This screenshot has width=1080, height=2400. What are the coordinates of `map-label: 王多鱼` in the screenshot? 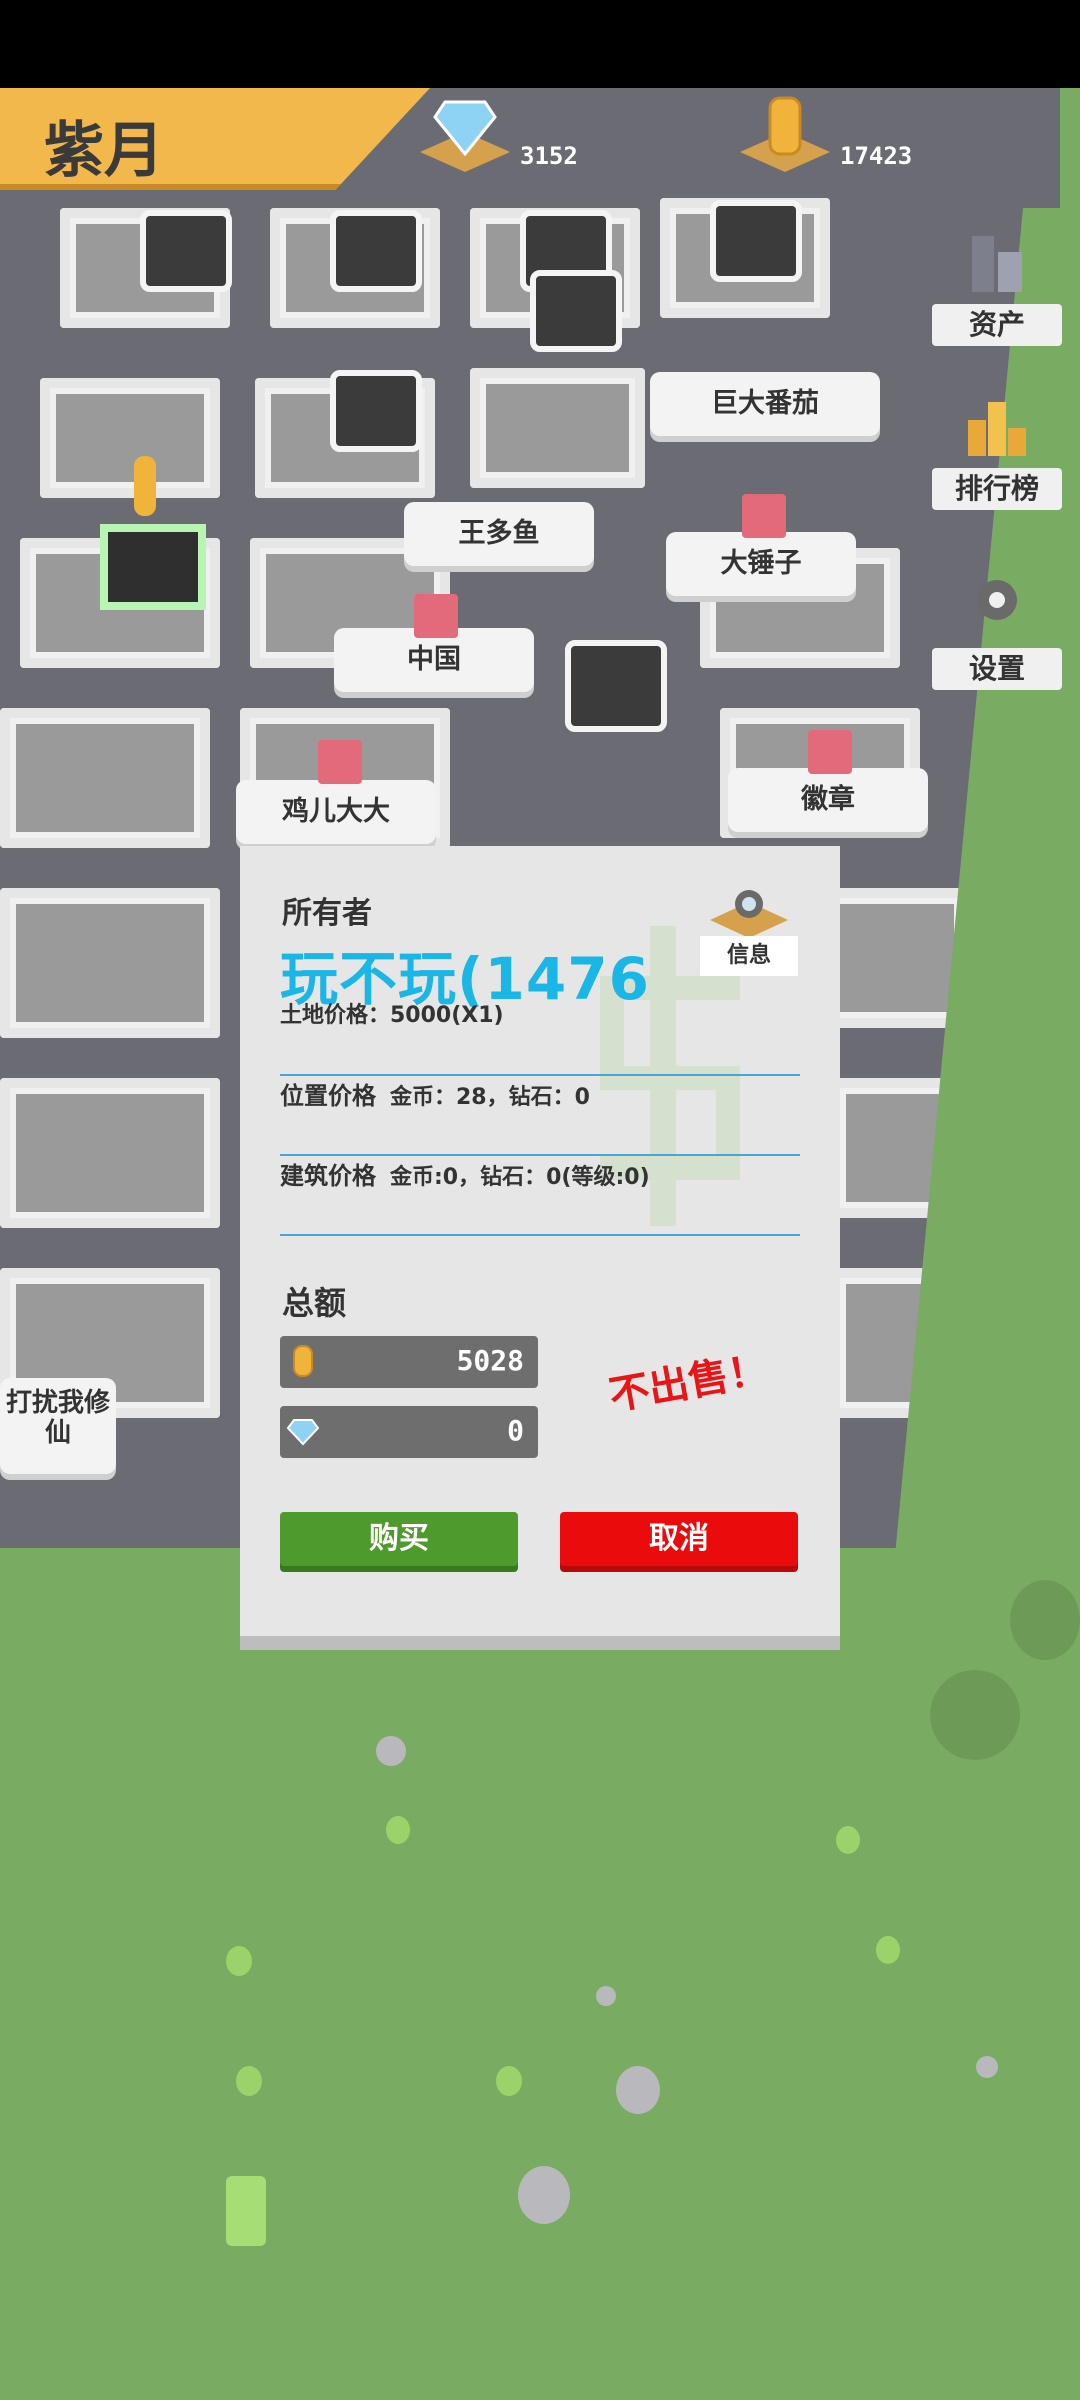 It's located at (499, 534).